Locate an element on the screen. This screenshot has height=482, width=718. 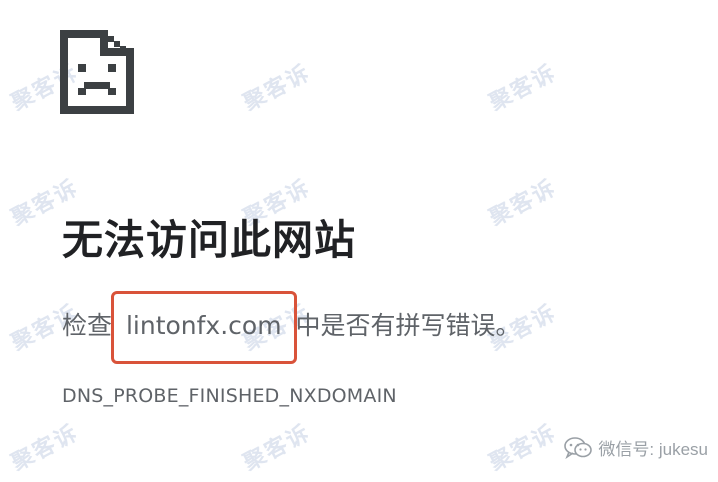
error-headline: 无法访问此网站 is located at coordinates (209, 240).